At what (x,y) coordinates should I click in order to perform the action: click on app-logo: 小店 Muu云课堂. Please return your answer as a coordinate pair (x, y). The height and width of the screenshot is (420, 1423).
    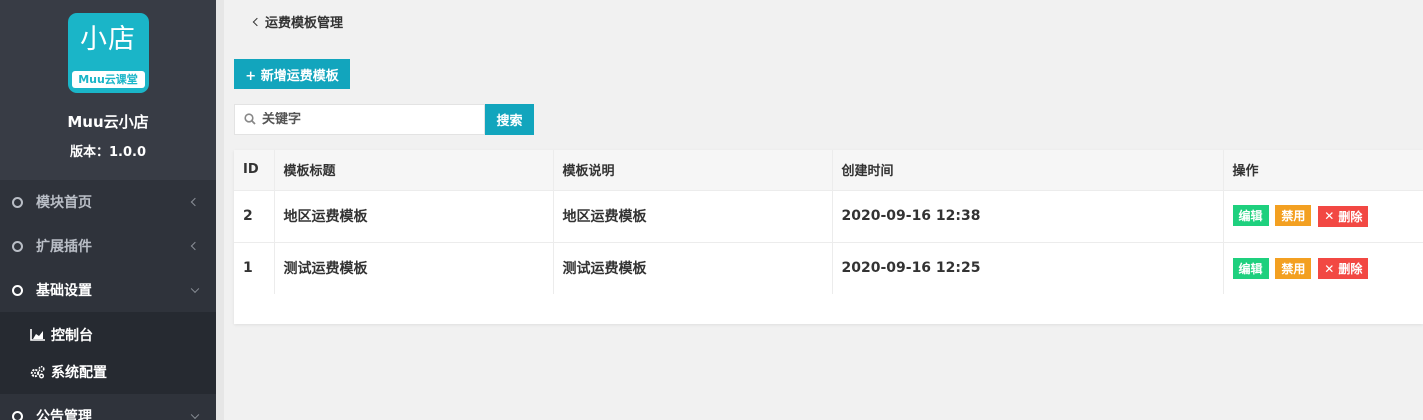
    Looking at the image, I should click on (108, 53).